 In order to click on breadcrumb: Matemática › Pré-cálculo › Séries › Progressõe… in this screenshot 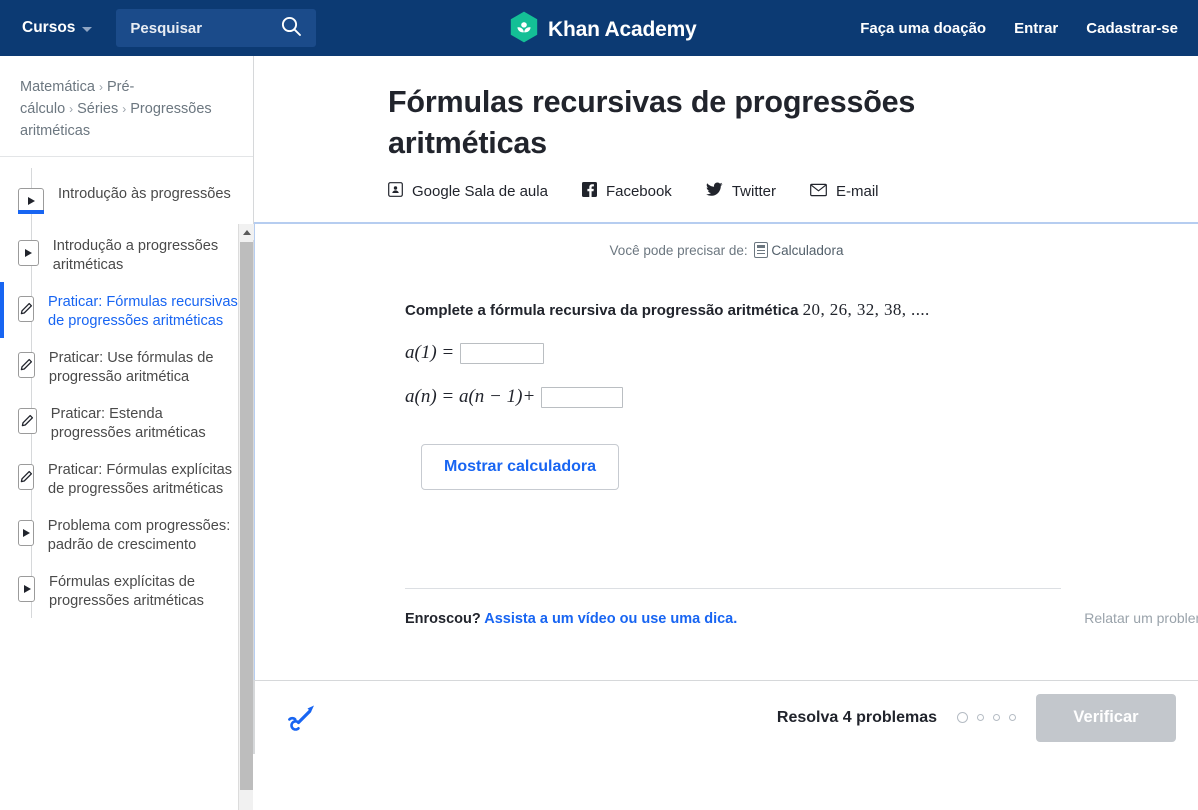, I will do `click(126, 106)`.